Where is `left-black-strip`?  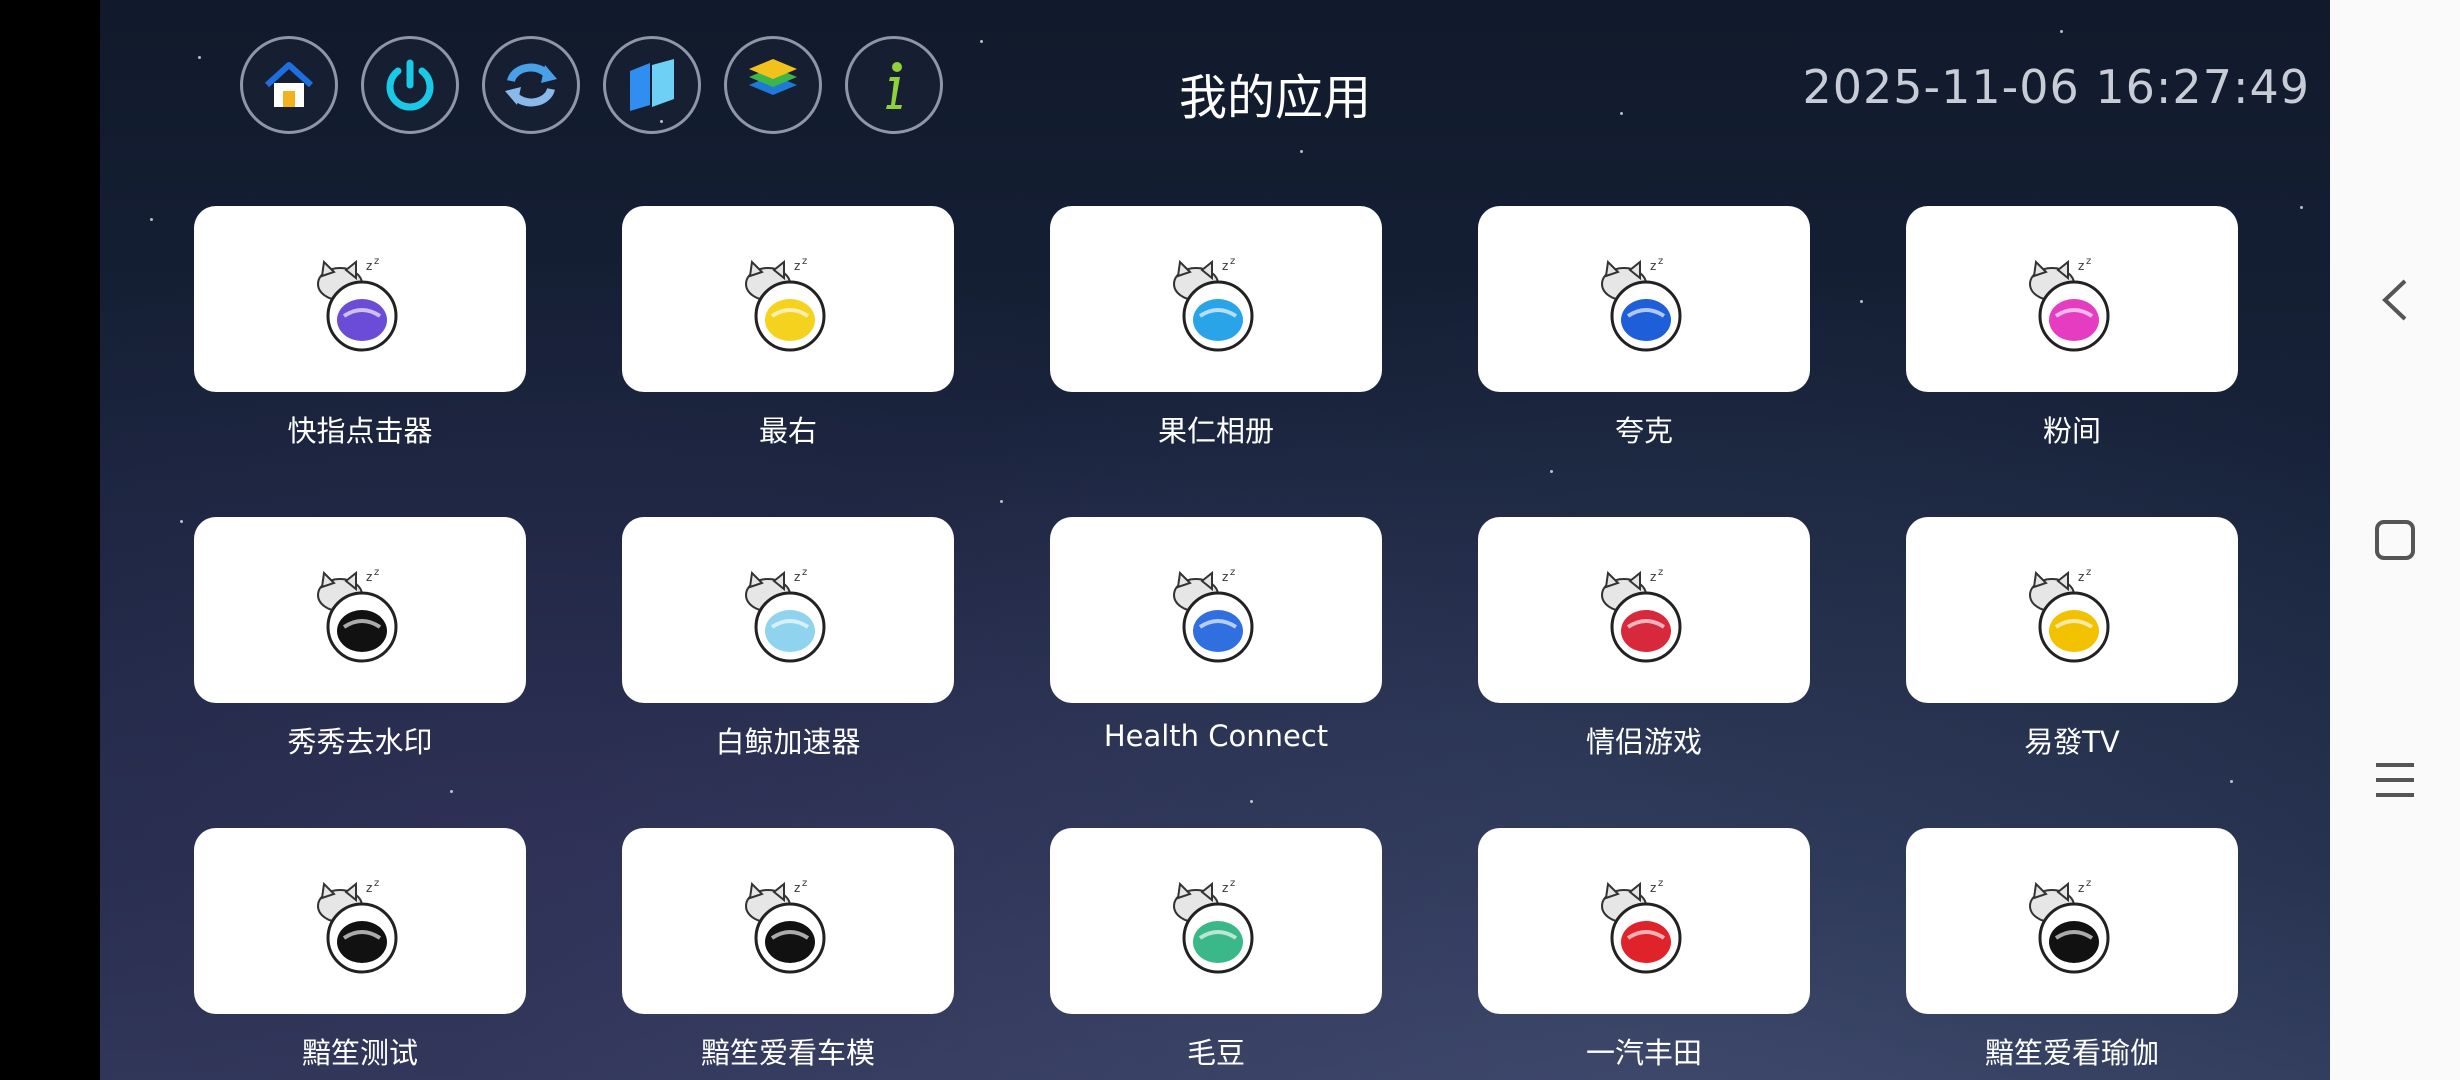
left-black-strip is located at coordinates (50, 540).